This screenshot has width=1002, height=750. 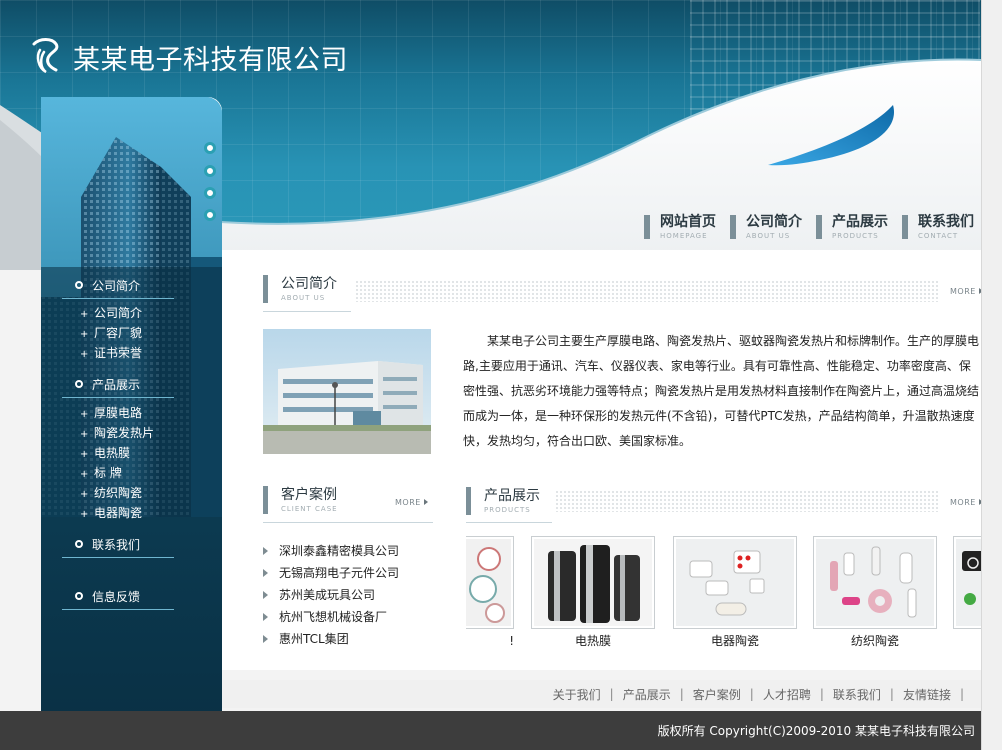 What do you see at coordinates (774, 222) in the screenshot?
I see `nav-label: 公司简介` at bounding box center [774, 222].